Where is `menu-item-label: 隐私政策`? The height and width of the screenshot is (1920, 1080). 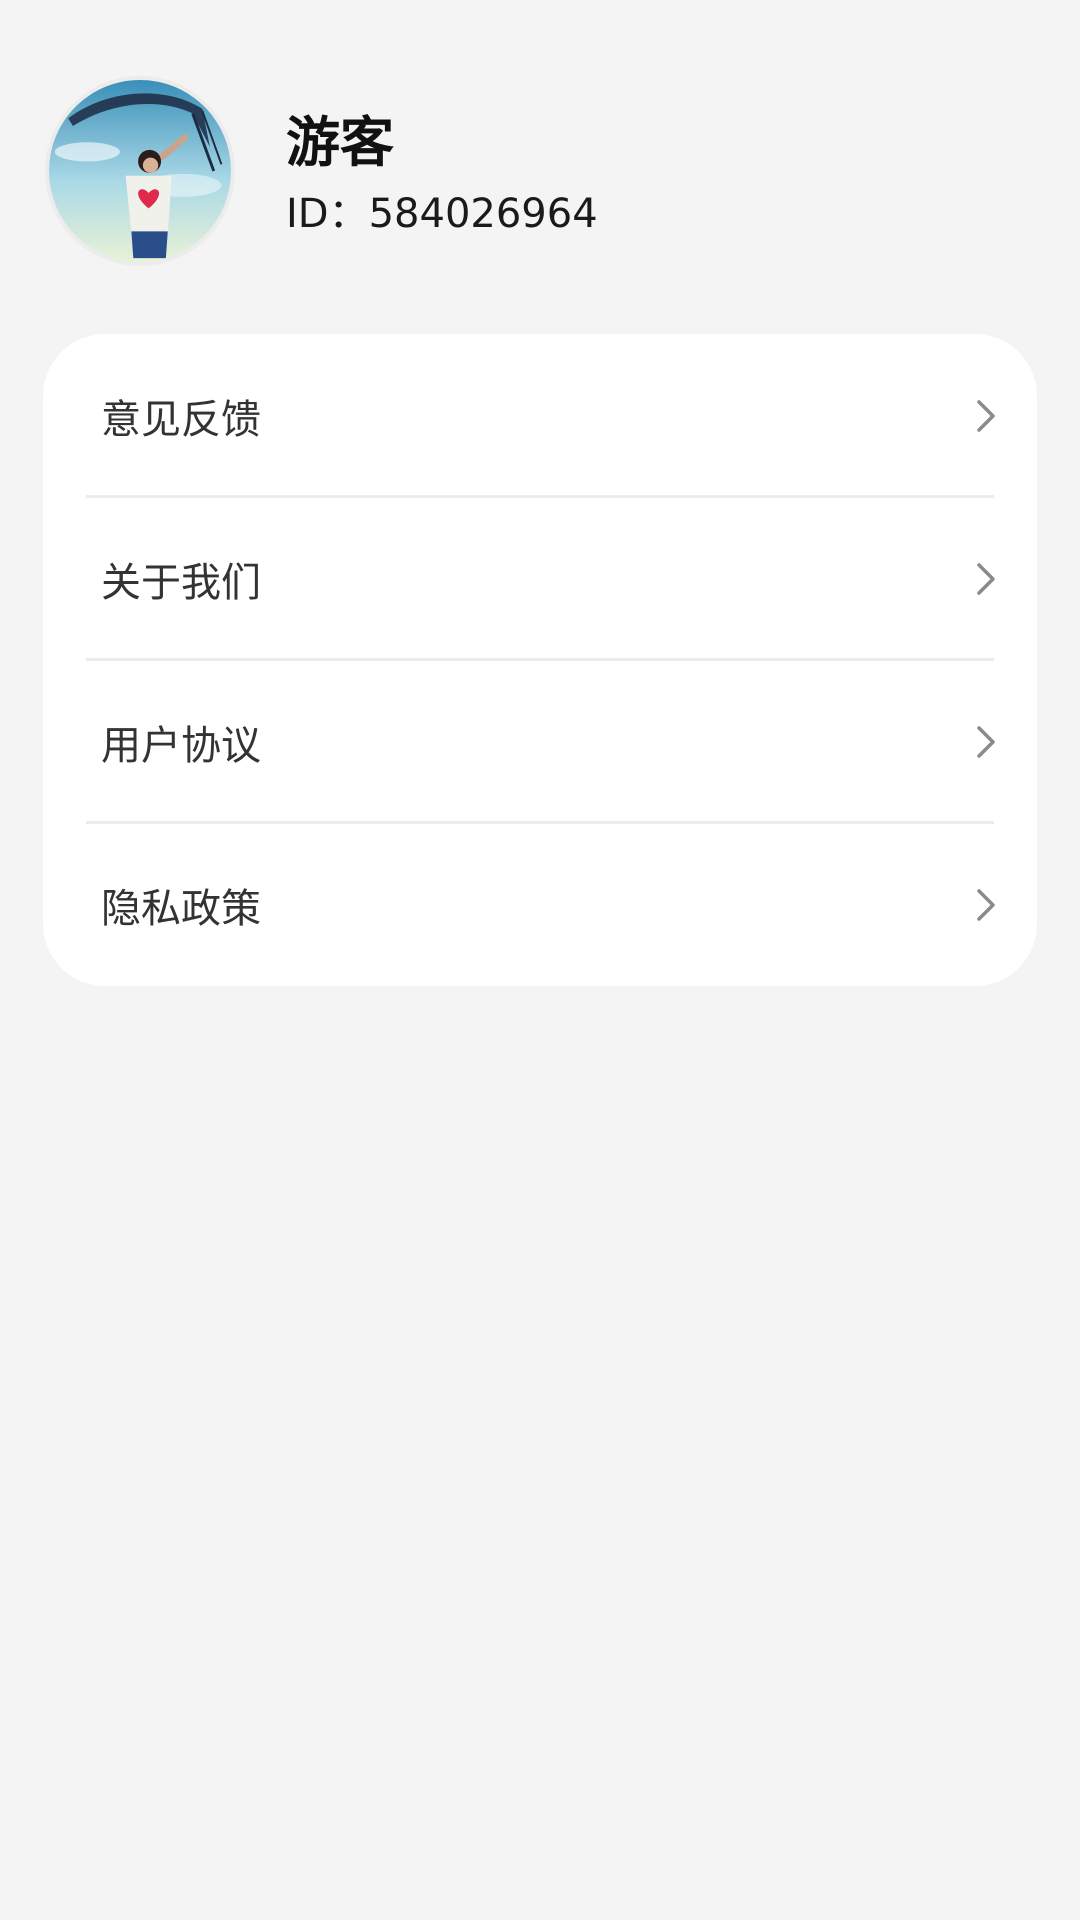
menu-item-label: 隐私政策 is located at coordinates (181, 908).